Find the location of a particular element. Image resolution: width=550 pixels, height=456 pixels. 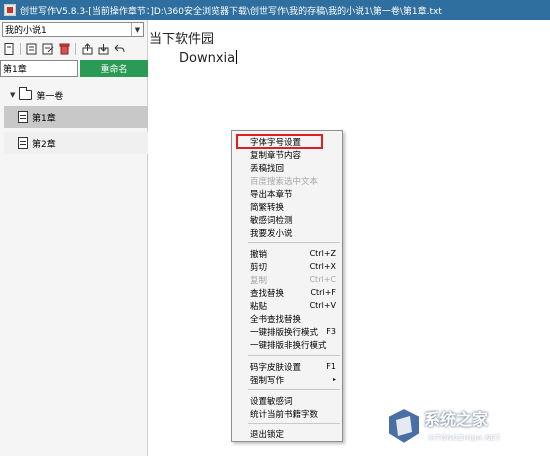

menu-item-label: 退出锁定 is located at coordinates (267, 434).